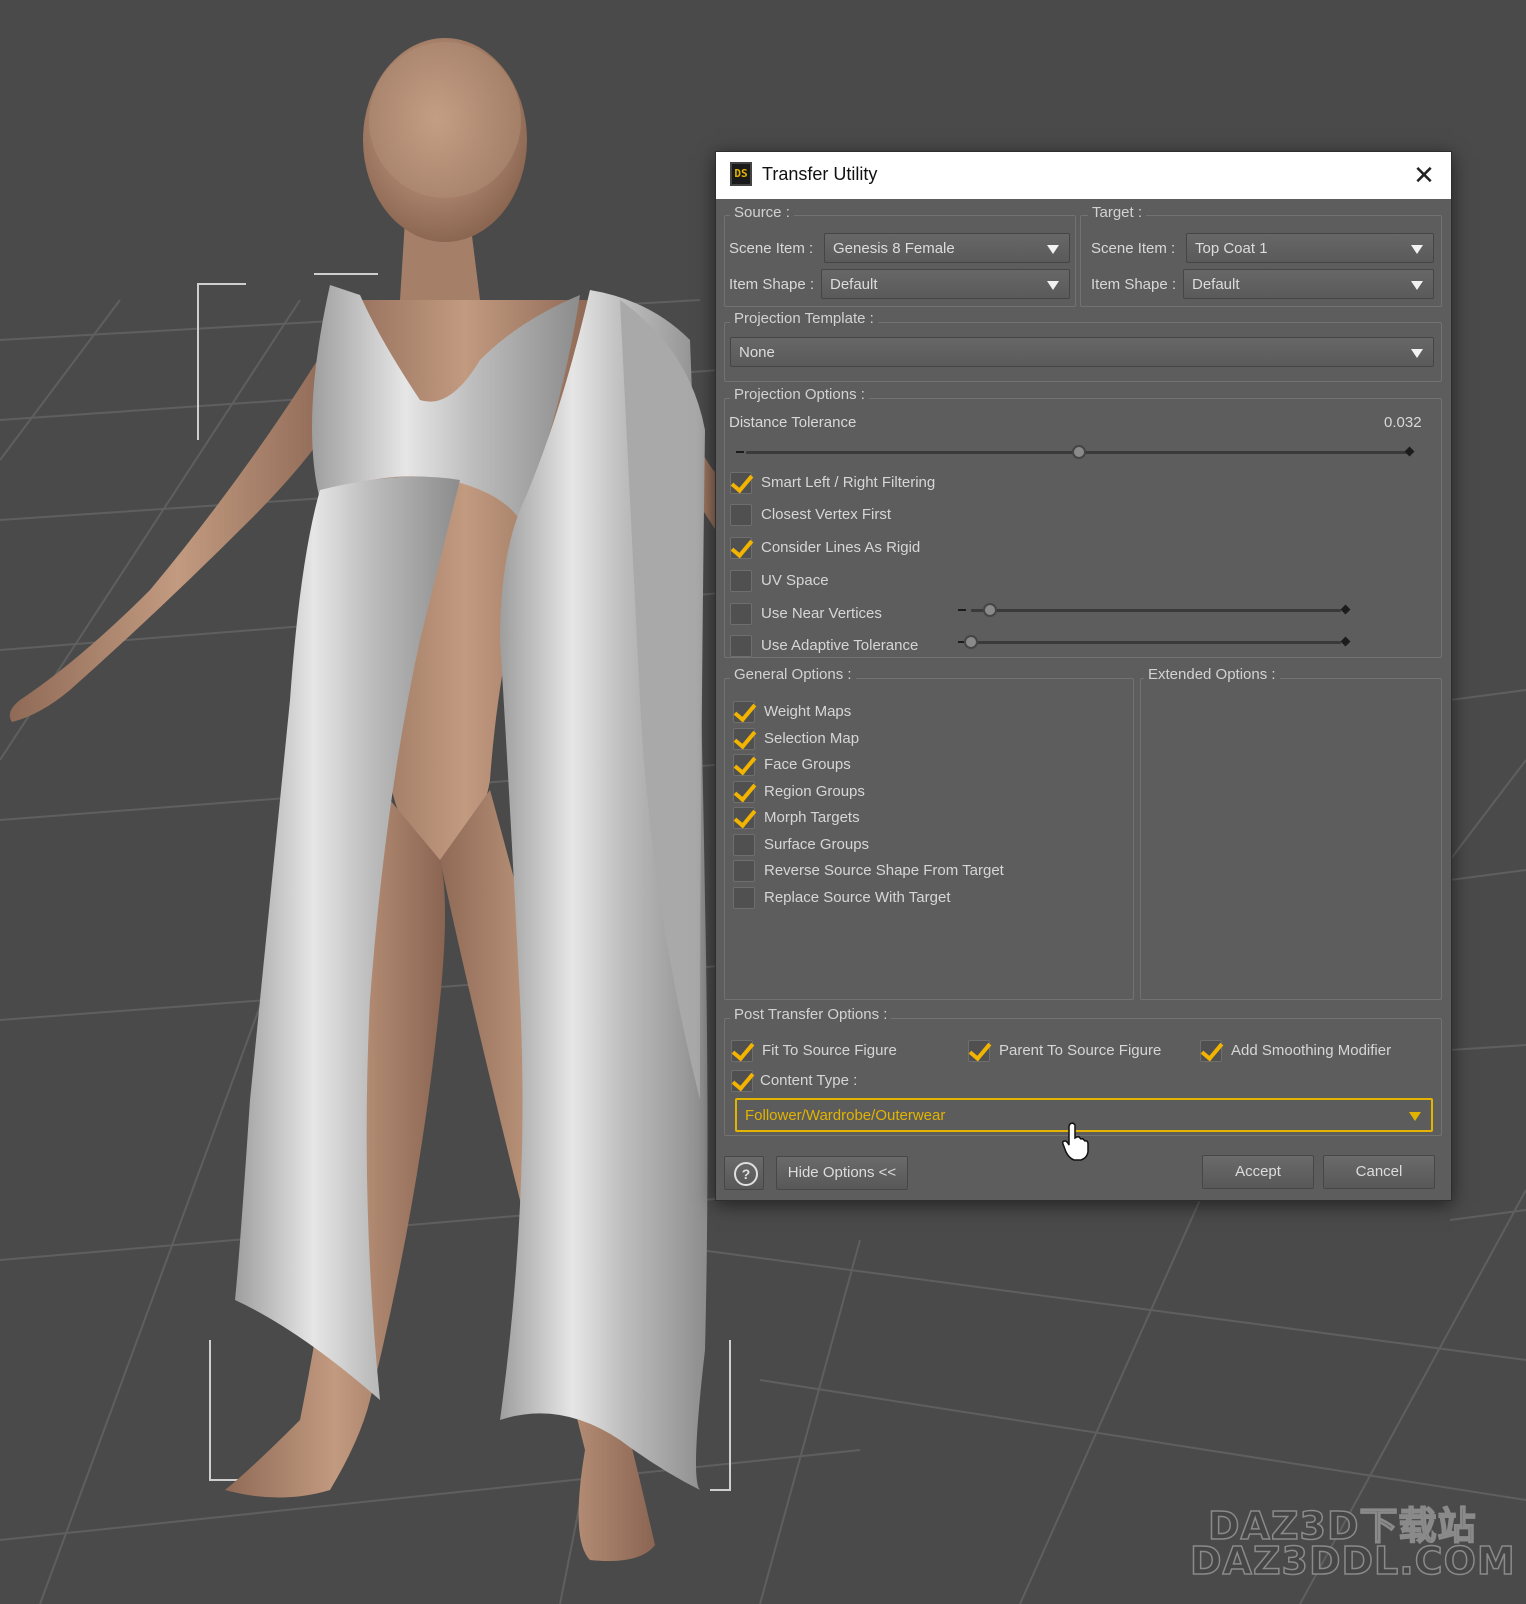 The image size is (1526, 1604). I want to click on source-group-title: Source :, so click(762, 212).